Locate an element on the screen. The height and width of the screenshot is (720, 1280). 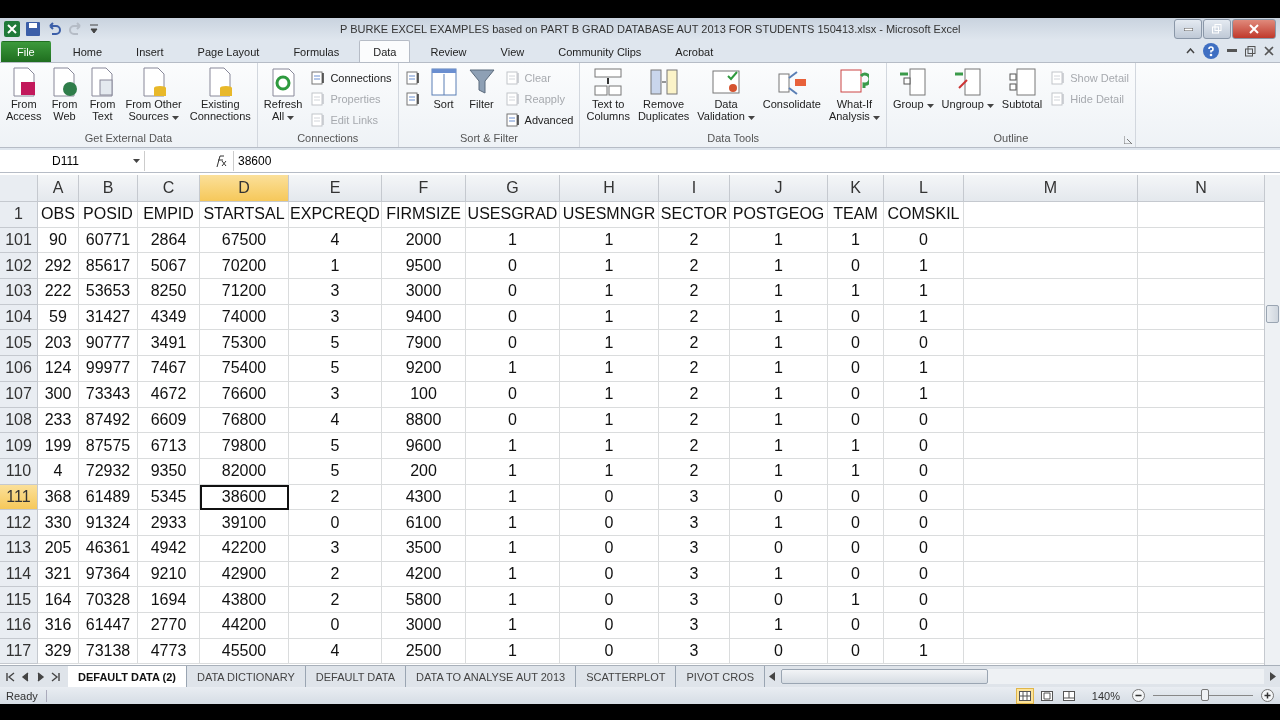
column-header: A is located at coordinates (58, 188).